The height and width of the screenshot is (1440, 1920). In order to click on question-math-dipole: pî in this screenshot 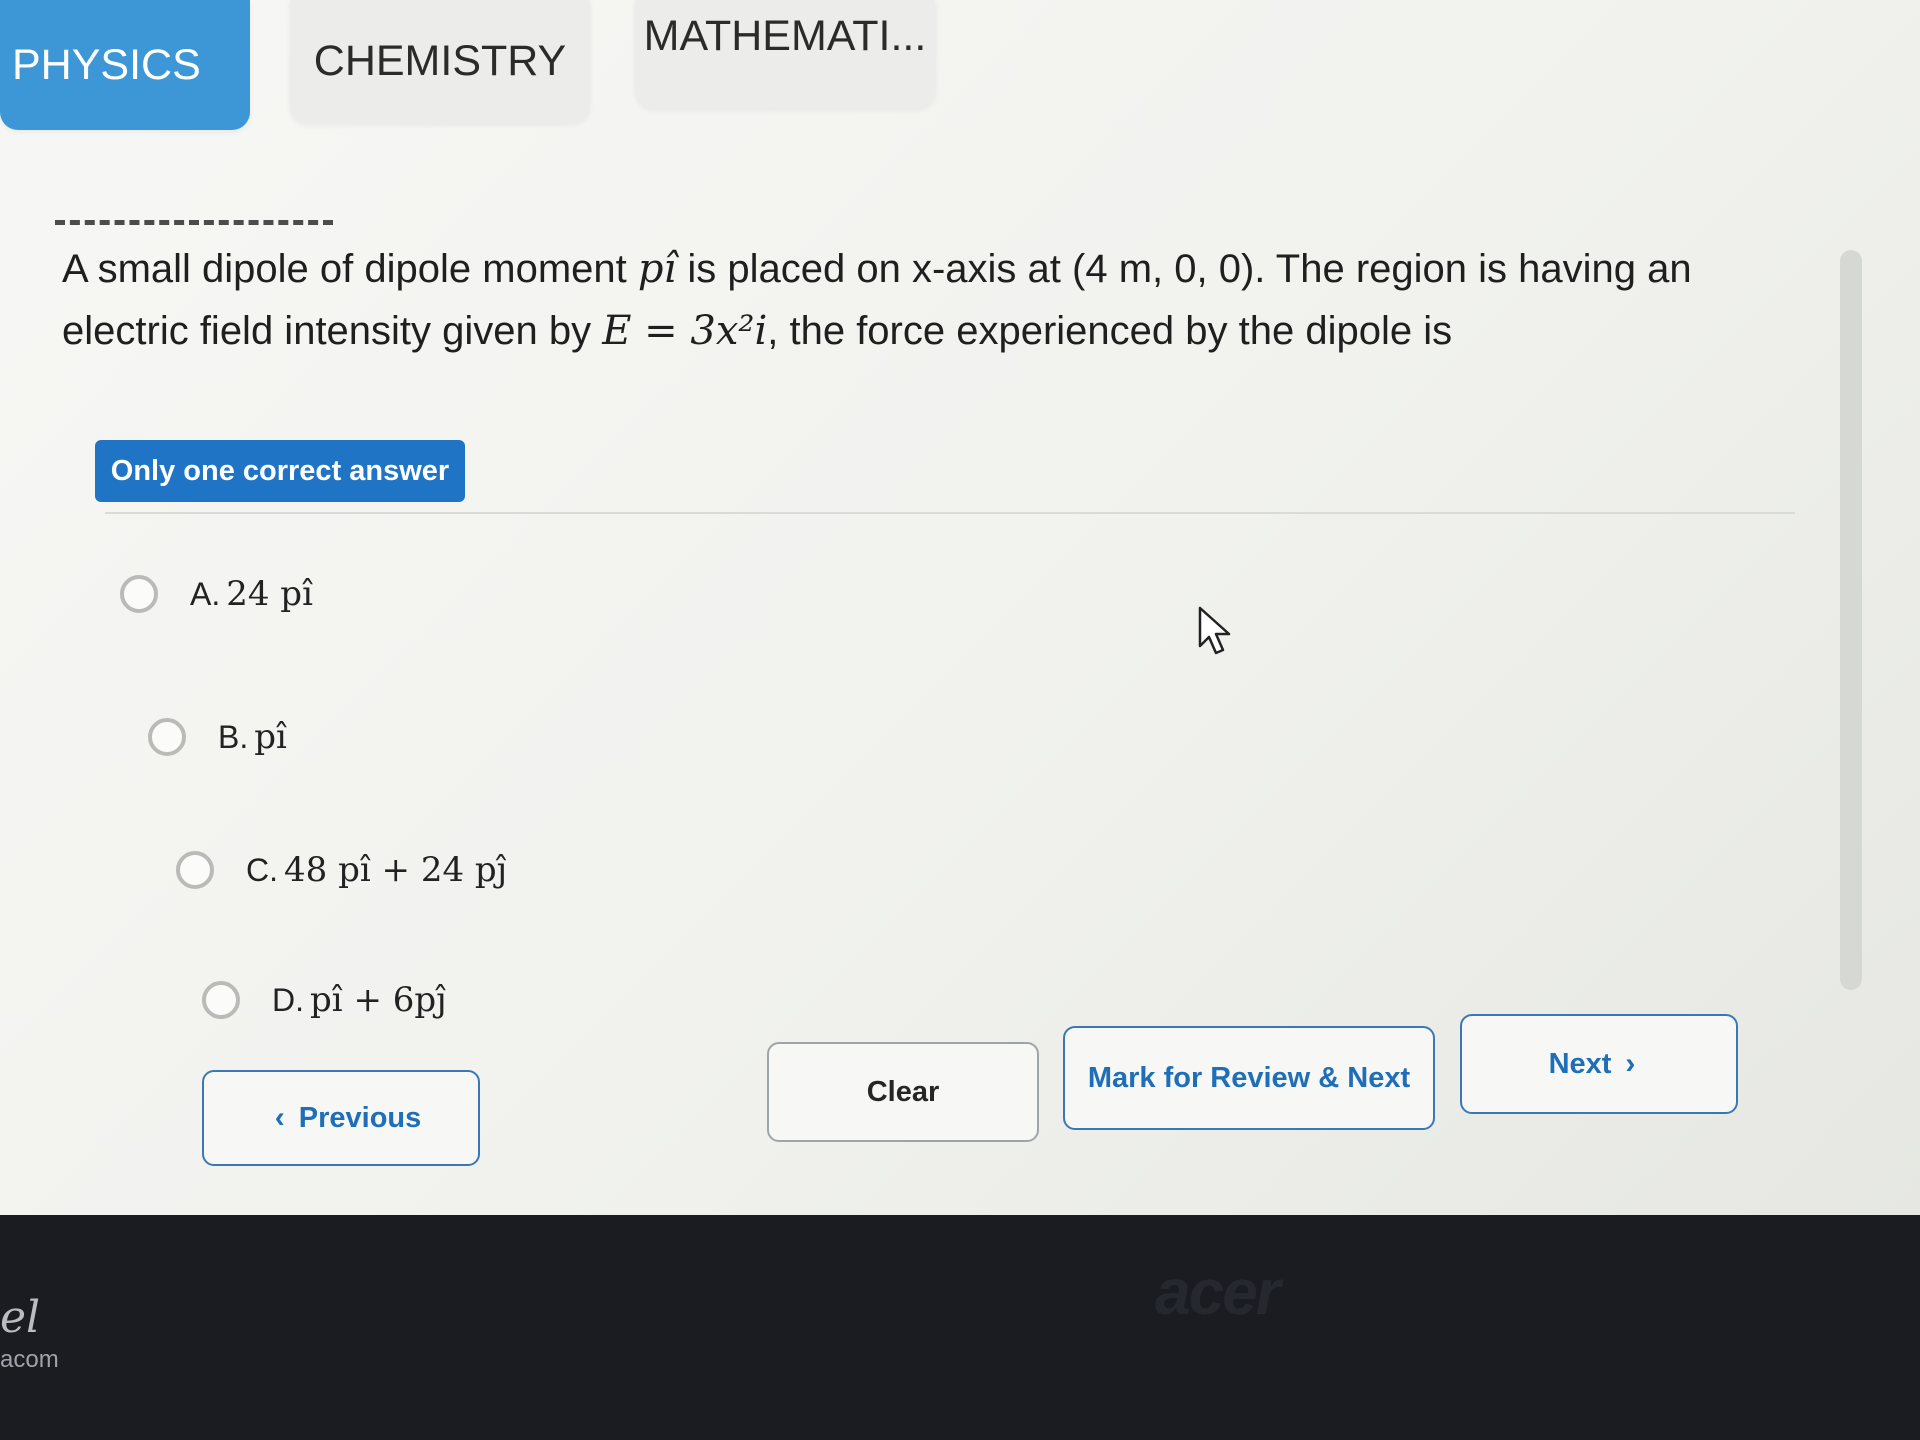, I will do `click(657, 269)`.